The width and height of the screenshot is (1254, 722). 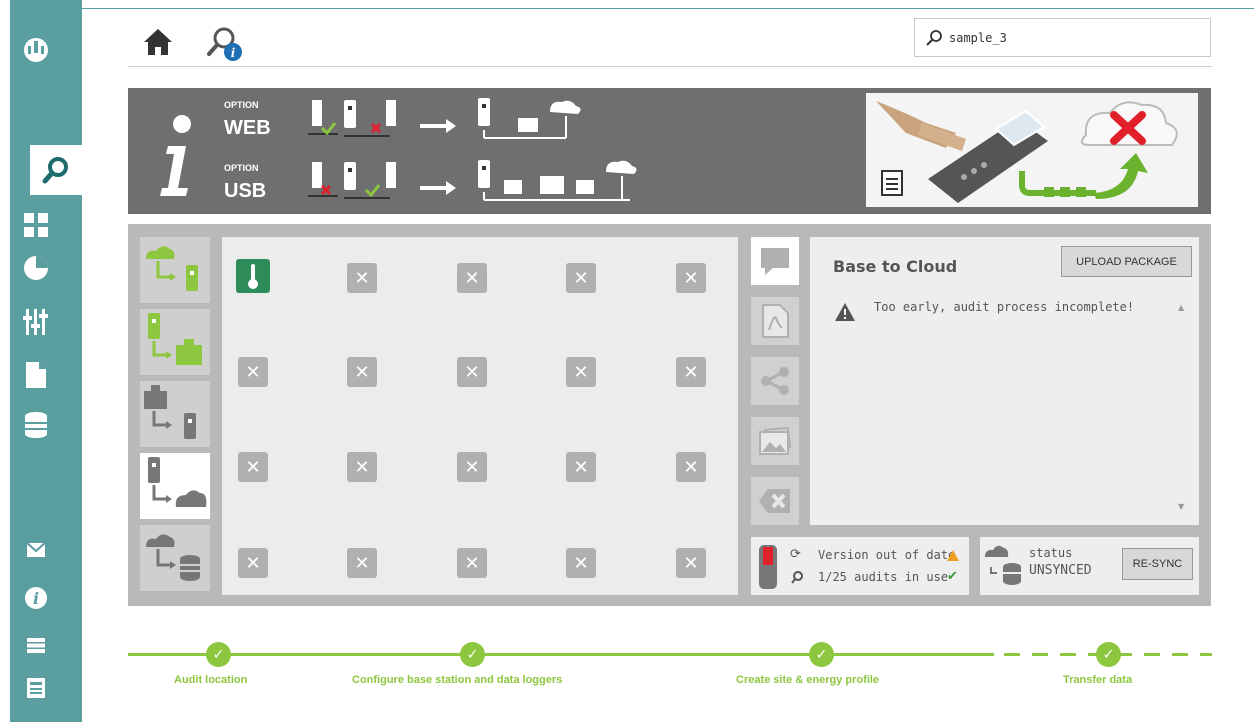 What do you see at coordinates (978, 38) in the screenshot?
I see `search-input: sample_3` at bounding box center [978, 38].